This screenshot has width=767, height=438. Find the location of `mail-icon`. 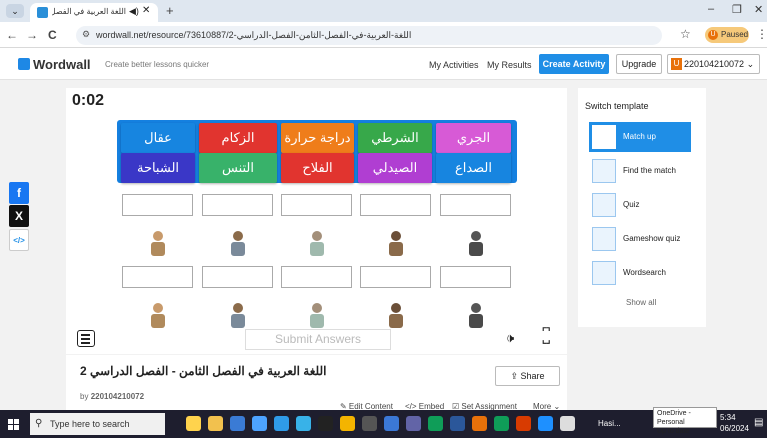

mail-icon is located at coordinates (281, 423).